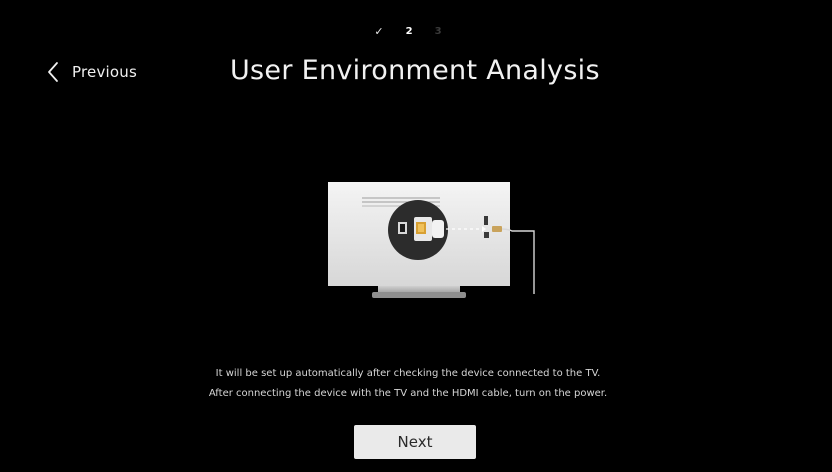  I want to click on page-title: User Environment Analysis, so click(415, 70).